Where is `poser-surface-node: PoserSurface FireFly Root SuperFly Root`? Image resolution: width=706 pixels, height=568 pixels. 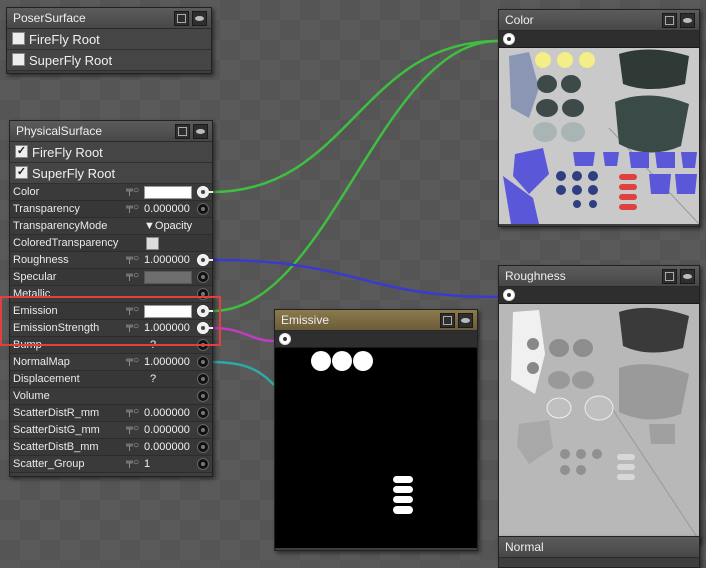 poser-surface-node: PoserSurface FireFly Root SuperFly Root is located at coordinates (109, 40).